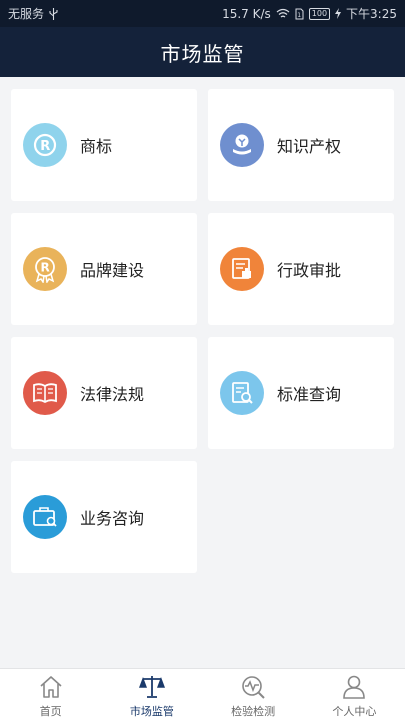 This screenshot has width=405, height=720. Describe the element at coordinates (253, 687) in the screenshot. I see `inspection-icon` at that location.